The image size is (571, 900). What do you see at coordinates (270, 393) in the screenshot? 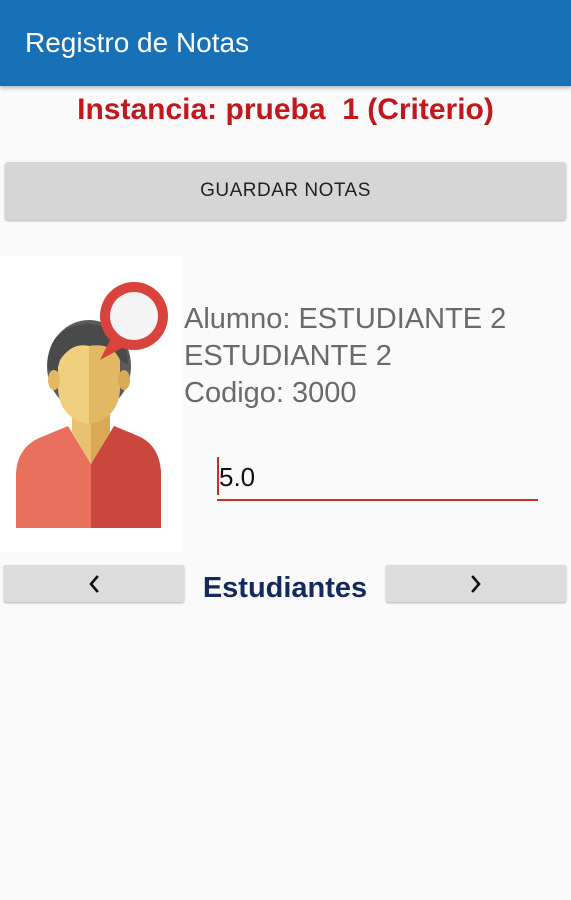
I see `student-code: Codigo: 3000` at bounding box center [270, 393].